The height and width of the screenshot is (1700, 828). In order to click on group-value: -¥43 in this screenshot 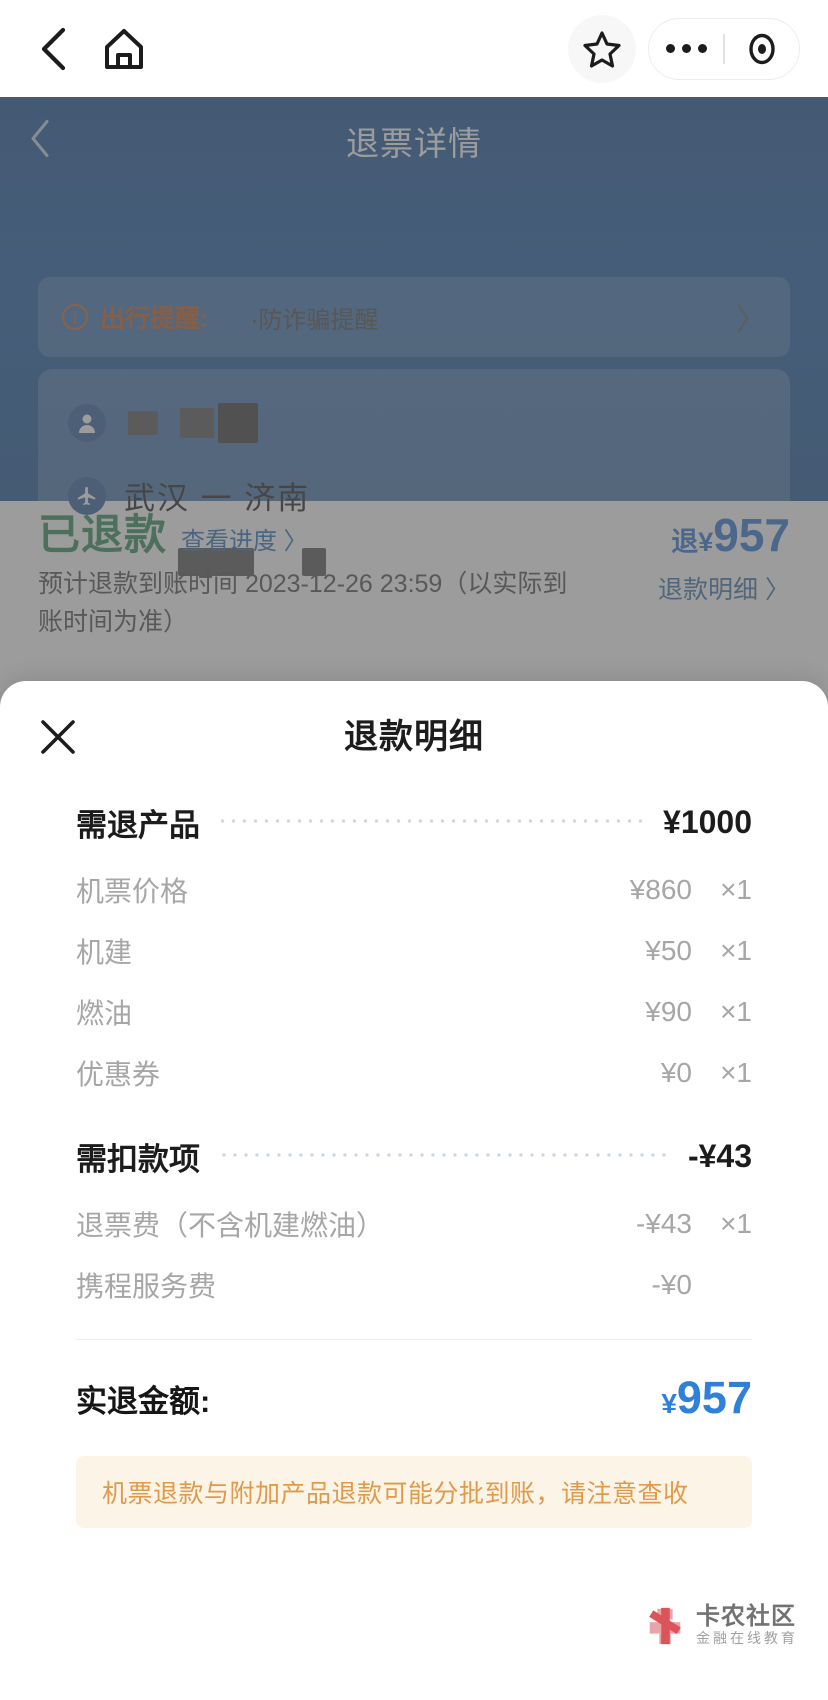, I will do `click(719, 1155)`.